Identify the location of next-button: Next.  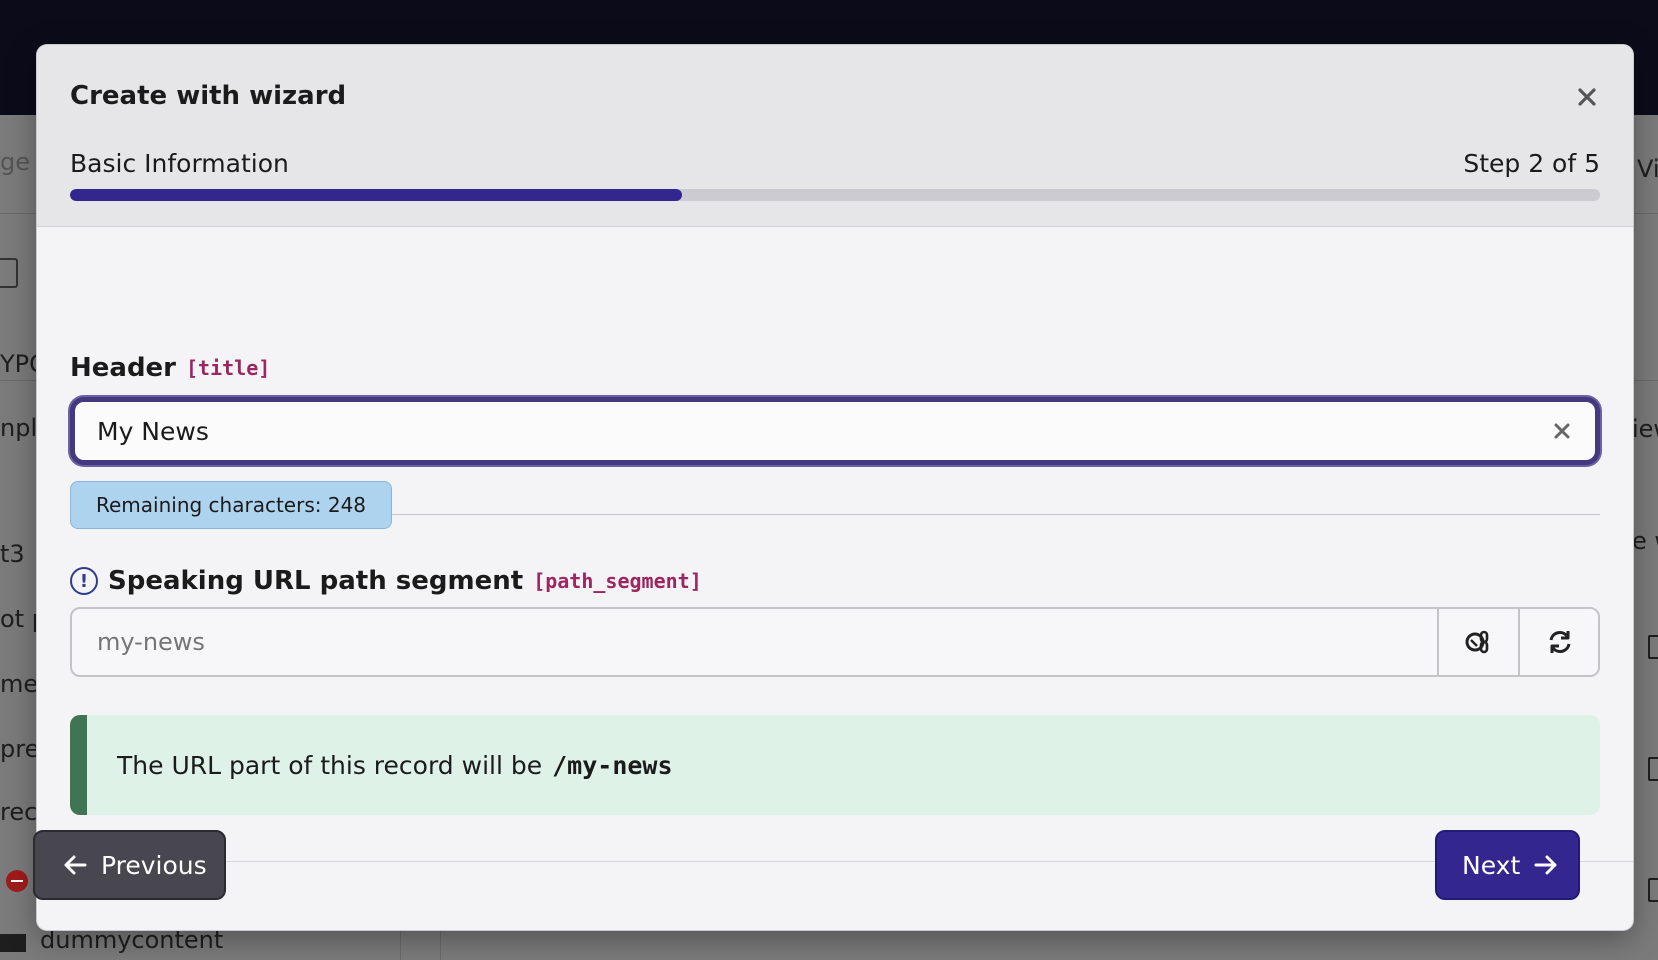
(1507, 865).